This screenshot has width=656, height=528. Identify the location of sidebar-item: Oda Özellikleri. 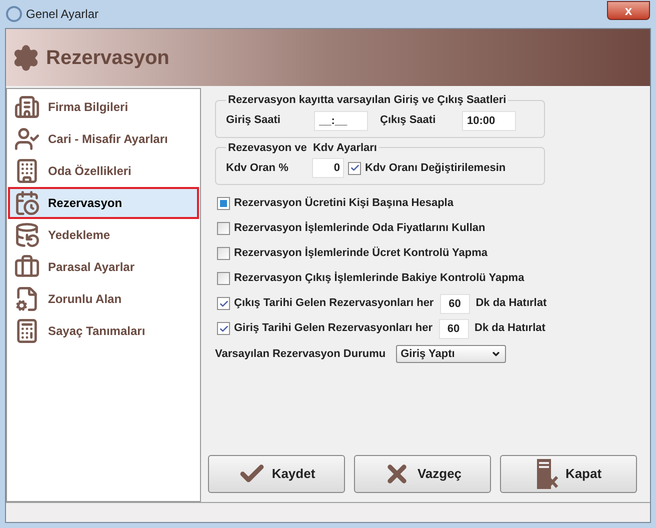
(103, 171).